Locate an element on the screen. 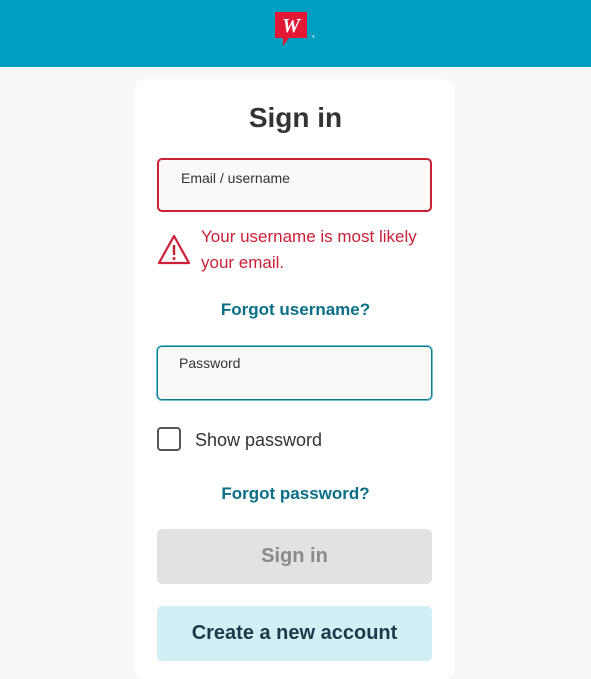 The height and width of the screenshot is (679, 591). email-field-label: Email / username is located at coordinates (235, 178).